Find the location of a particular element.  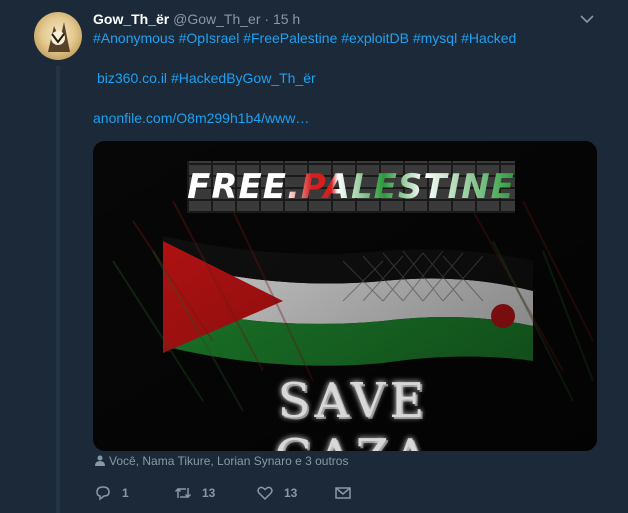

reply-button: 1 is located at coordinates (111, 493).